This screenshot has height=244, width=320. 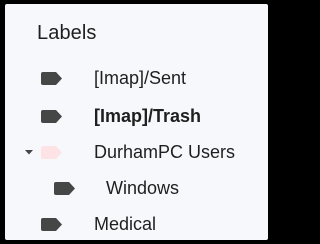 What do you see at coordinates (143, 188) in the screenshot?
I see `sidebar-item-label: Windows` at bounding box center [143, 188].